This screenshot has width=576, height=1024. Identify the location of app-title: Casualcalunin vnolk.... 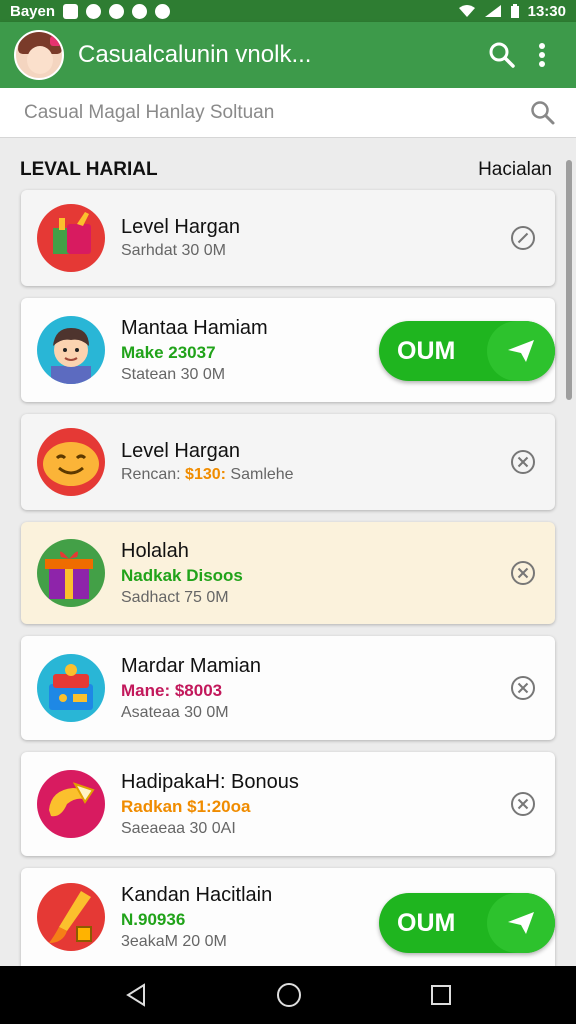
(195, 54).